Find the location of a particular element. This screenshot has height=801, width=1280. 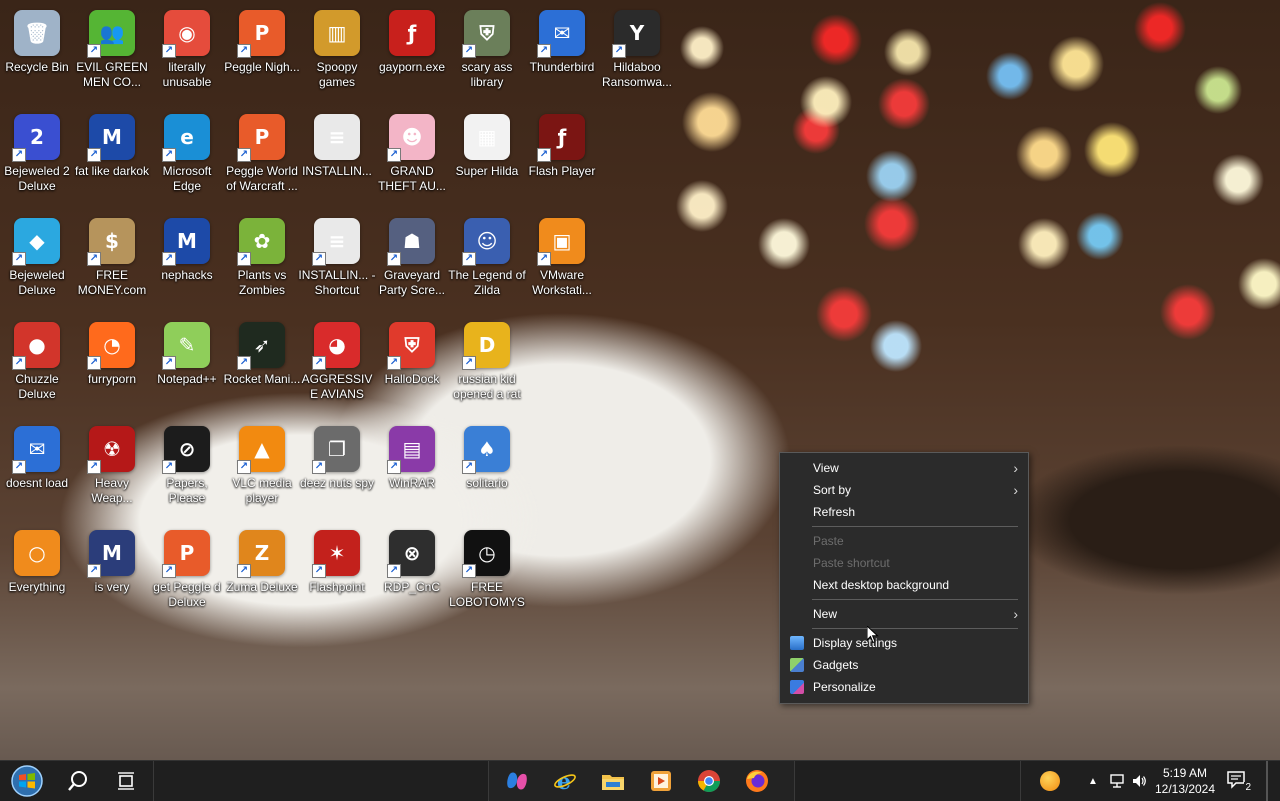

app-icon: 👥 ↗ is located at coordinates (111, 34).